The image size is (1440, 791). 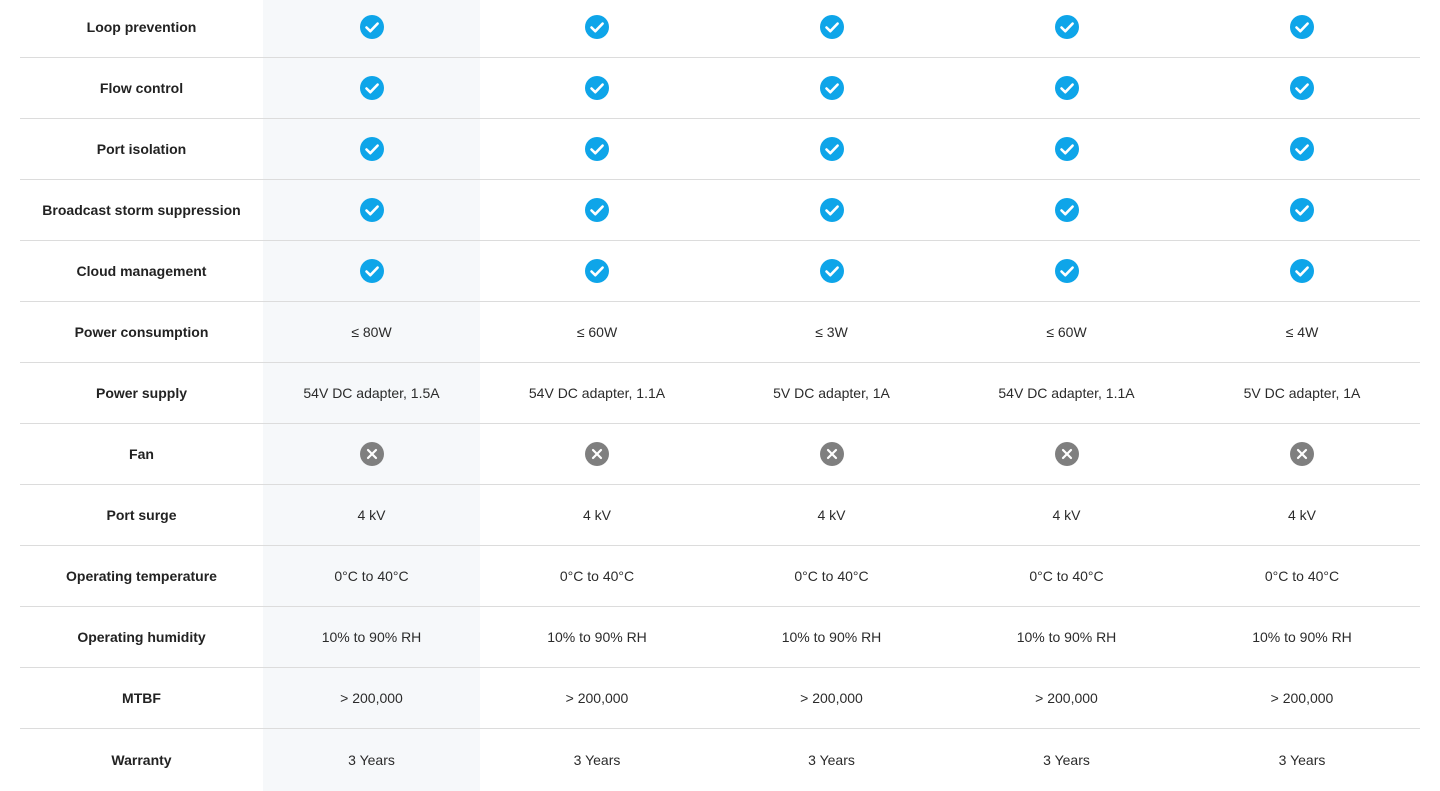 What do you see at coordinates (141, 576) in the screenshot?
I see `row-label: Operating temperature` at bounding box center [141, 576].